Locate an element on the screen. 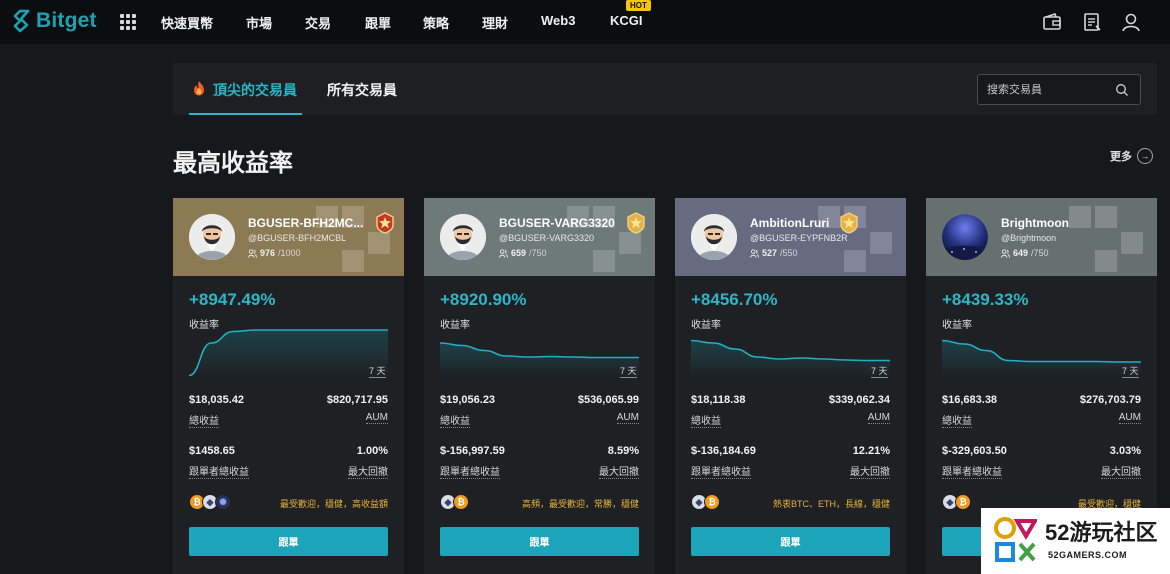 The height and width of the screenshot is (574, 1170). aum-value: $276,703.79 is located at coordinates (1110, 400).